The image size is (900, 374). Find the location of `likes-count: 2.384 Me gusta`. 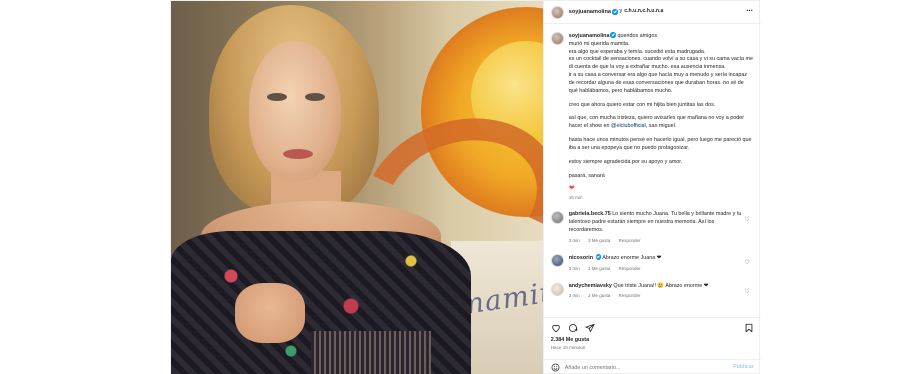

likes-count: 2.384 Me gusta is located at coordinates (652, 341).